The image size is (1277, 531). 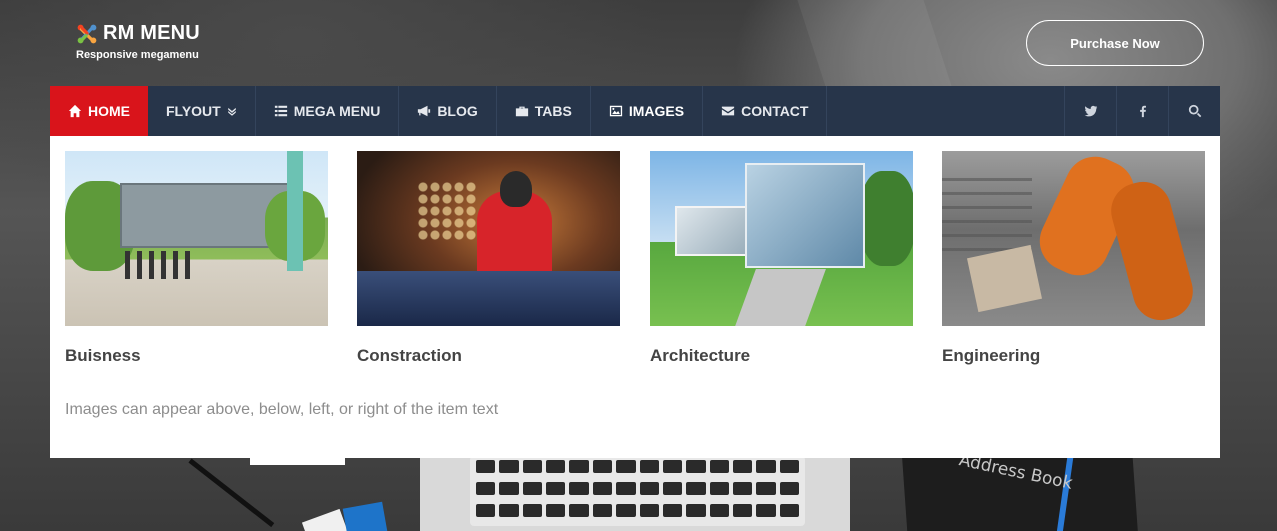 I want to click on bullhorn-icon, so click(x=424, y=111).